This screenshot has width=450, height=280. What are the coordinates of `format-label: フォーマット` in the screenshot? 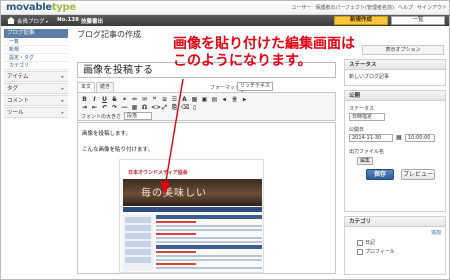 It's located at (225, 88).